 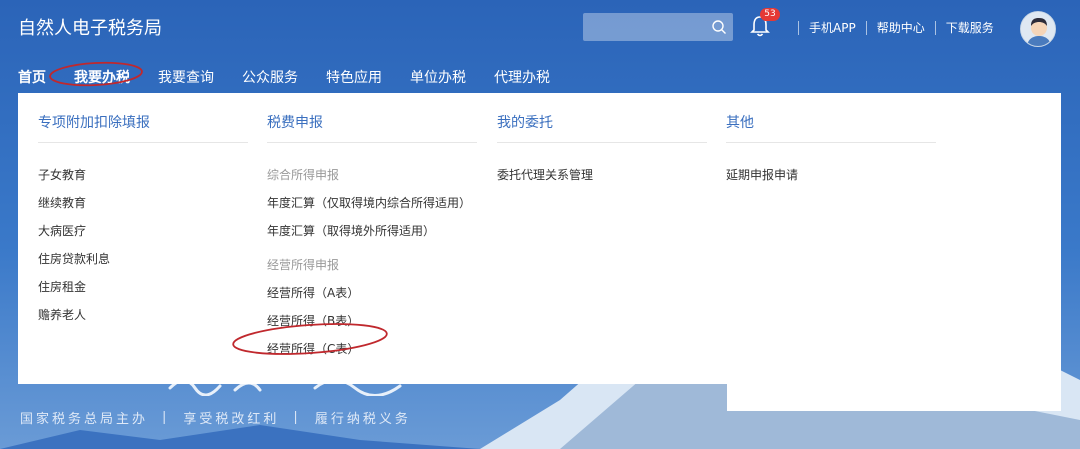 What do you see at coordinates (310, 339) in the screenshot?
I see `annotation-circle-item` at bounding box center [310, 339].